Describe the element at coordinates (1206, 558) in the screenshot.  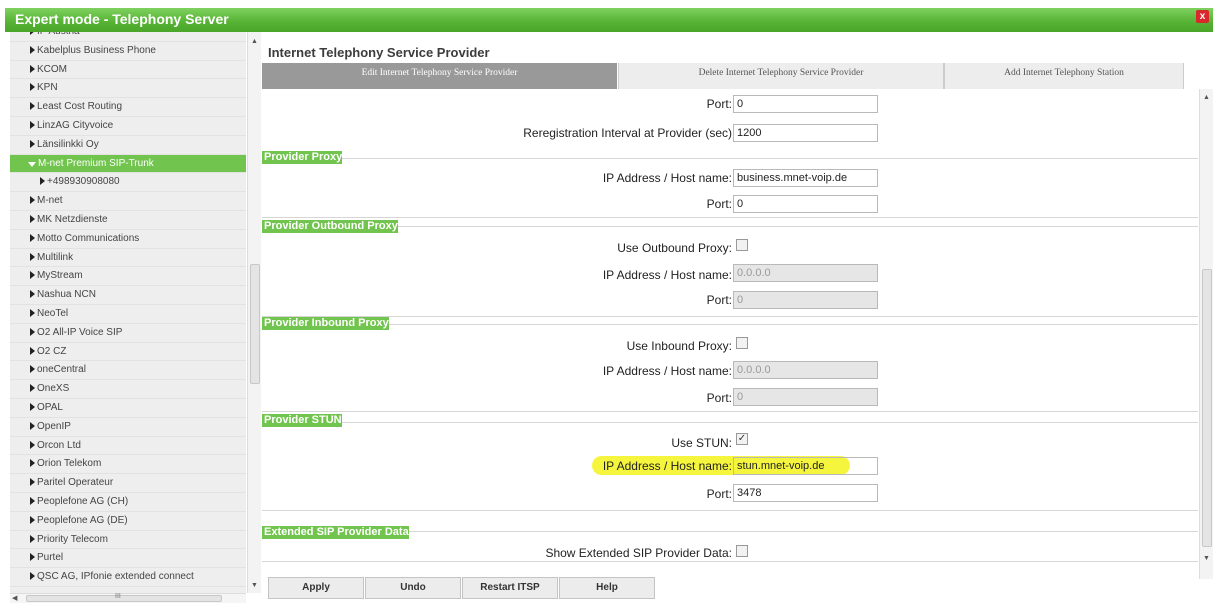
I see `main-scroll-down-icon: ▼` at that location.